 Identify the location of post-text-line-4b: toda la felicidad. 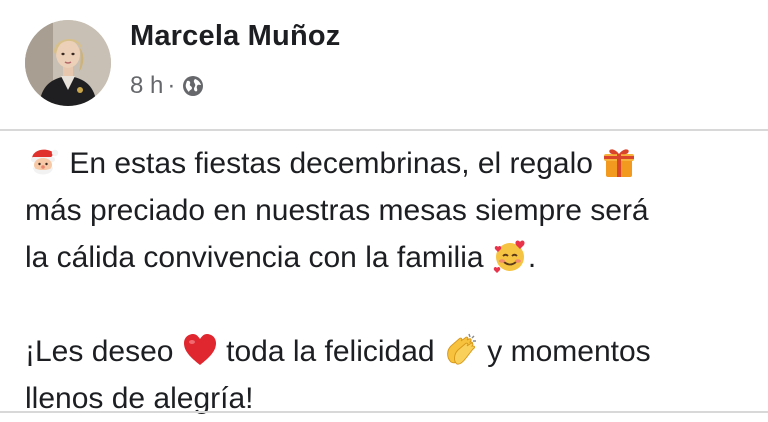
(330, 351).